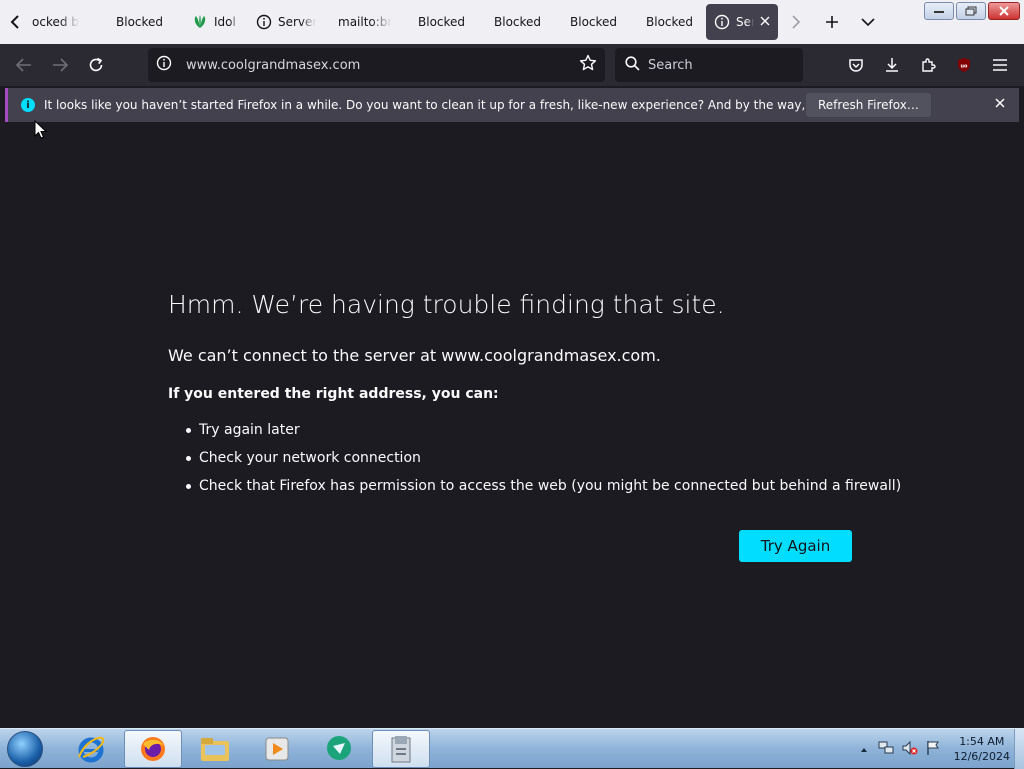 This screenshot has width=1024, height=769. What do you see at coordinates (210, 22) in the screenshot?
I see `tab: Idol V` at bounding box center [210, 22].